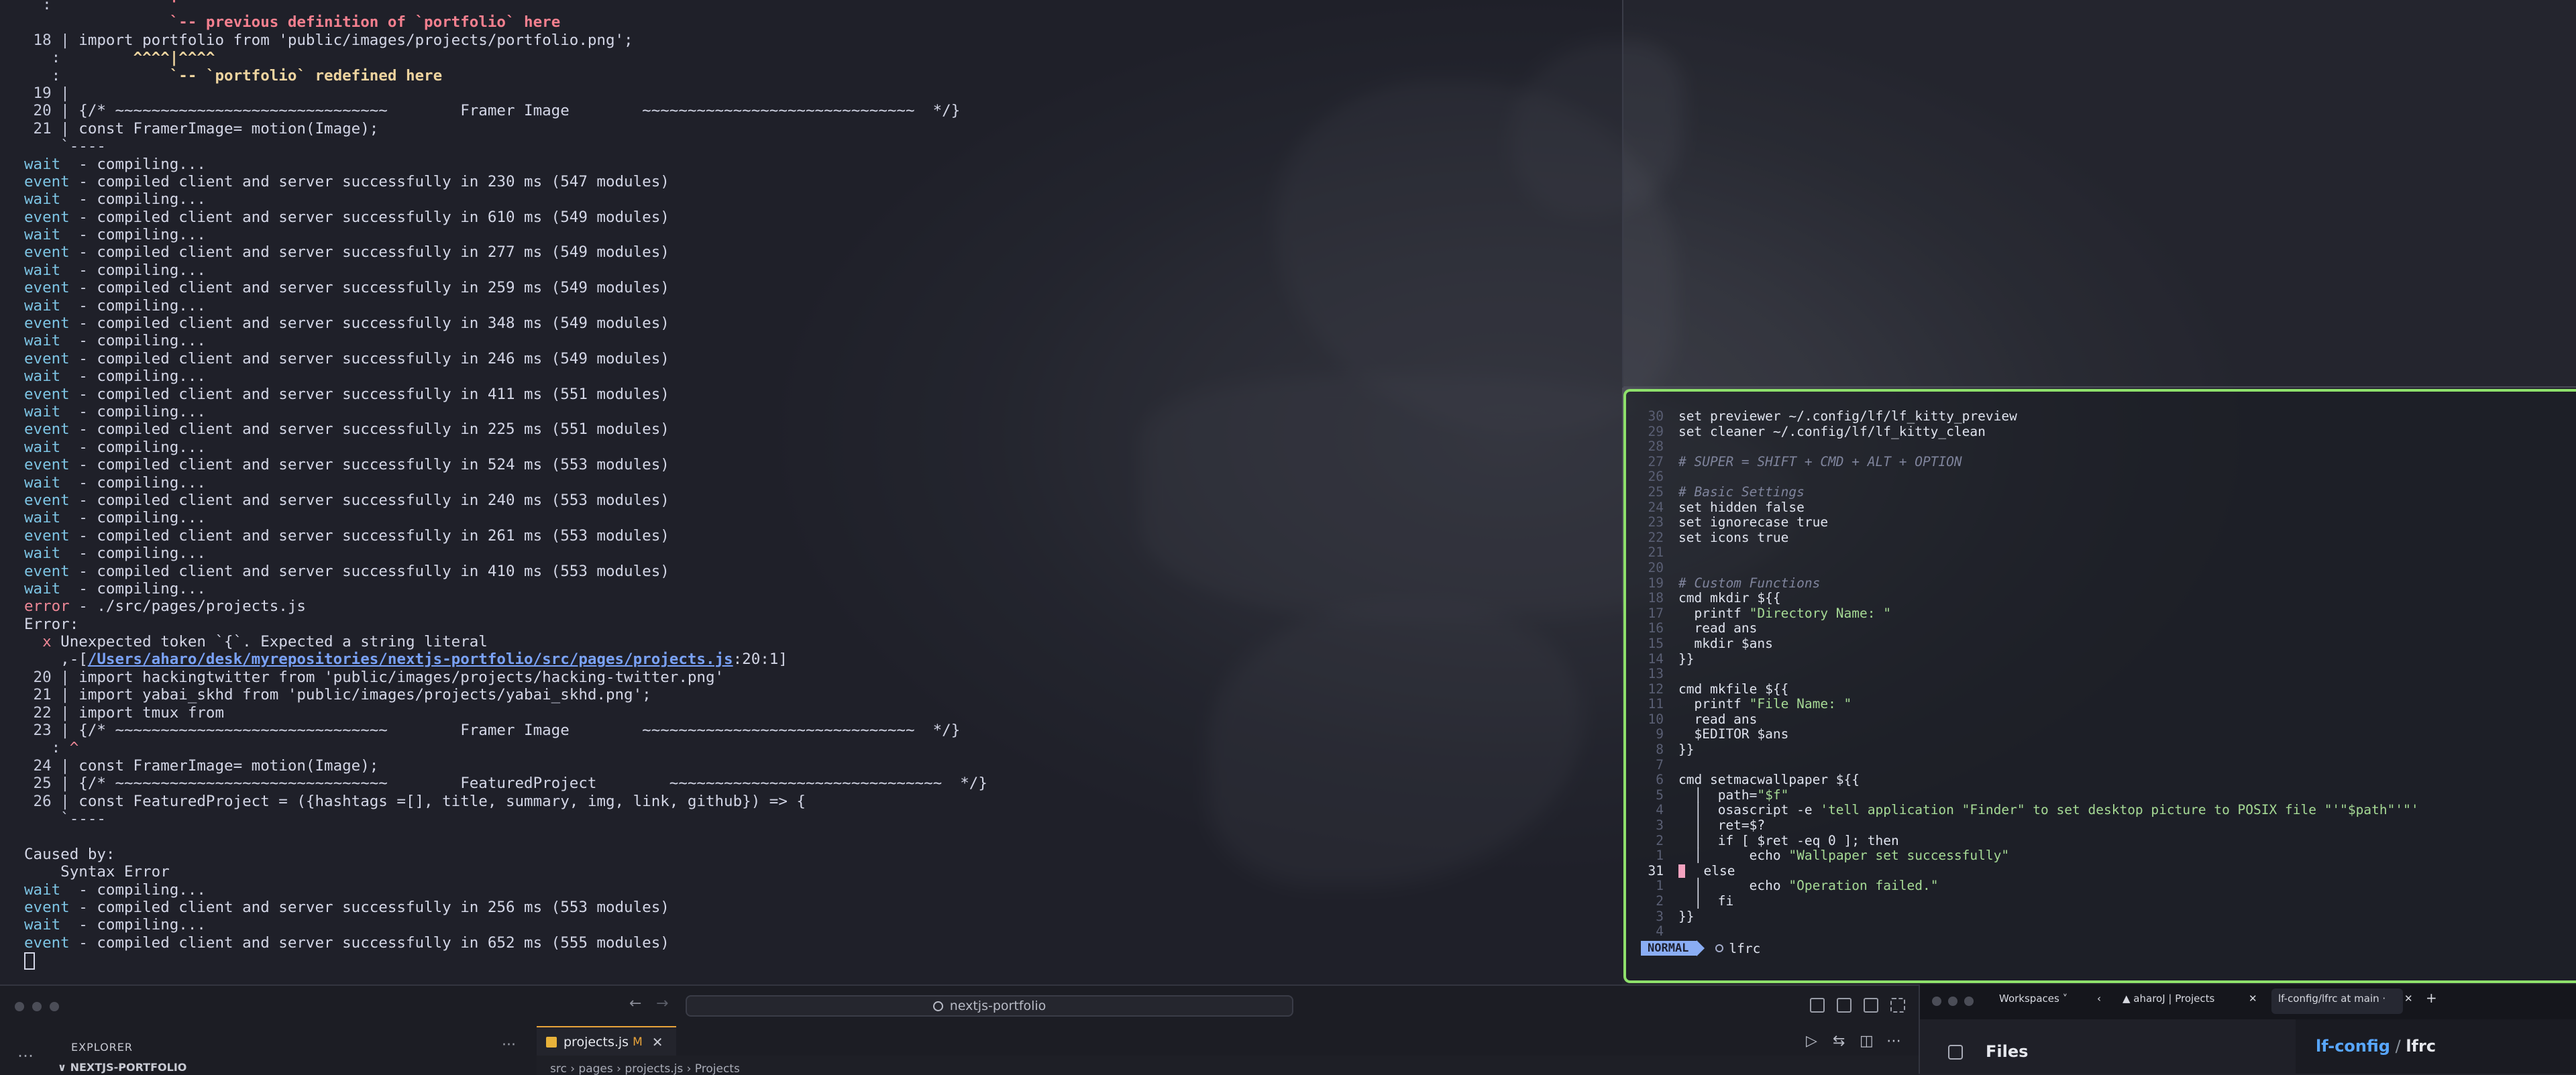  I want to click on tab-back-icon: ‹, so click(2099, 999).